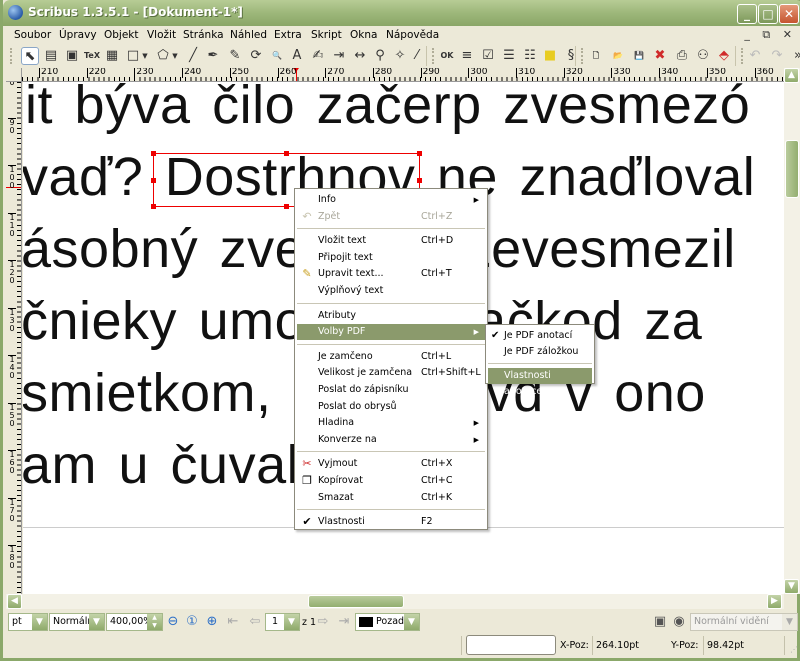 The image size is (800, 661). Describe the element at coordinates (447, 56) in the screenshot. I see `pdf-button-icon: OK` at that location.